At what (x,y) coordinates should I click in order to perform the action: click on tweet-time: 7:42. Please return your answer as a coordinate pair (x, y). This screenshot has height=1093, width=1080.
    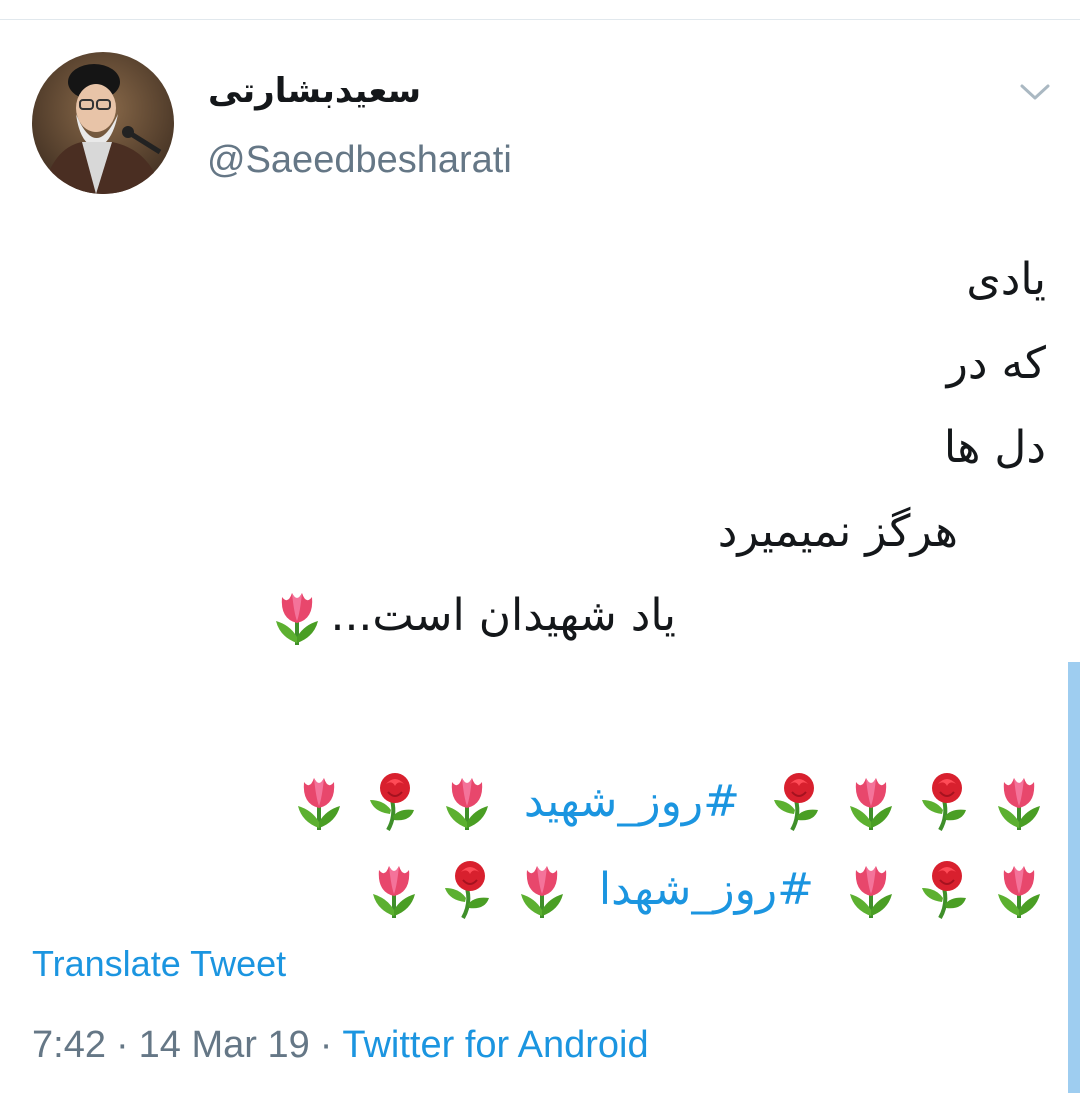
    Looking at the image, I should click on (69, 1045).